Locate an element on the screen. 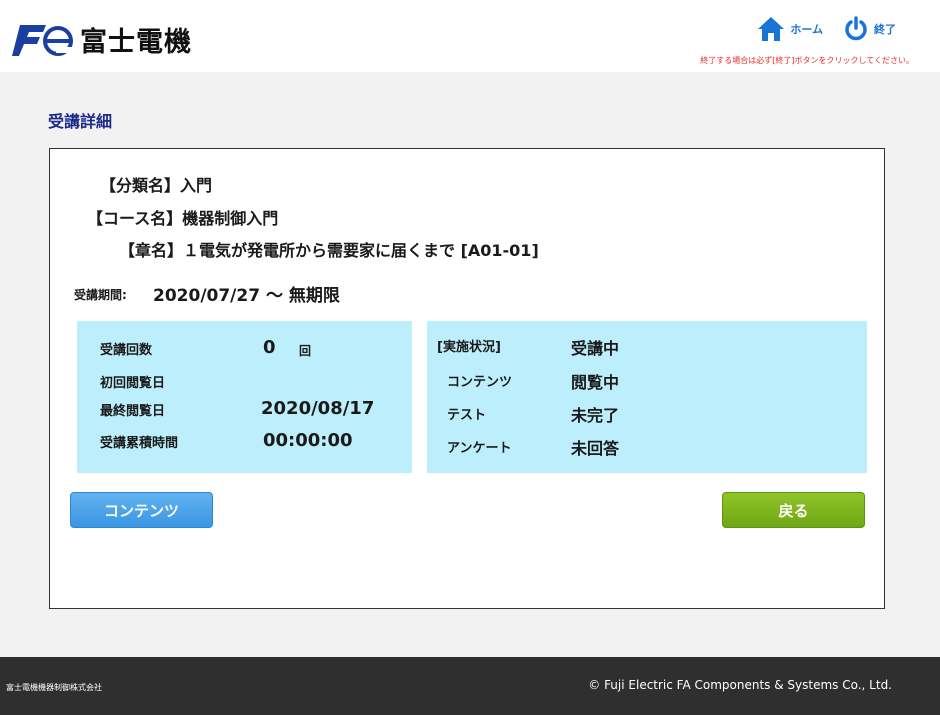 This screenshot has width=940, height=715. home-label: ホーム is located at coordinates (806, 29).